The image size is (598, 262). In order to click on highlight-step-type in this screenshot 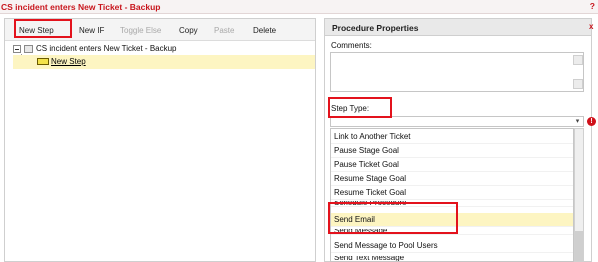, I will do `click(360, 107)`.